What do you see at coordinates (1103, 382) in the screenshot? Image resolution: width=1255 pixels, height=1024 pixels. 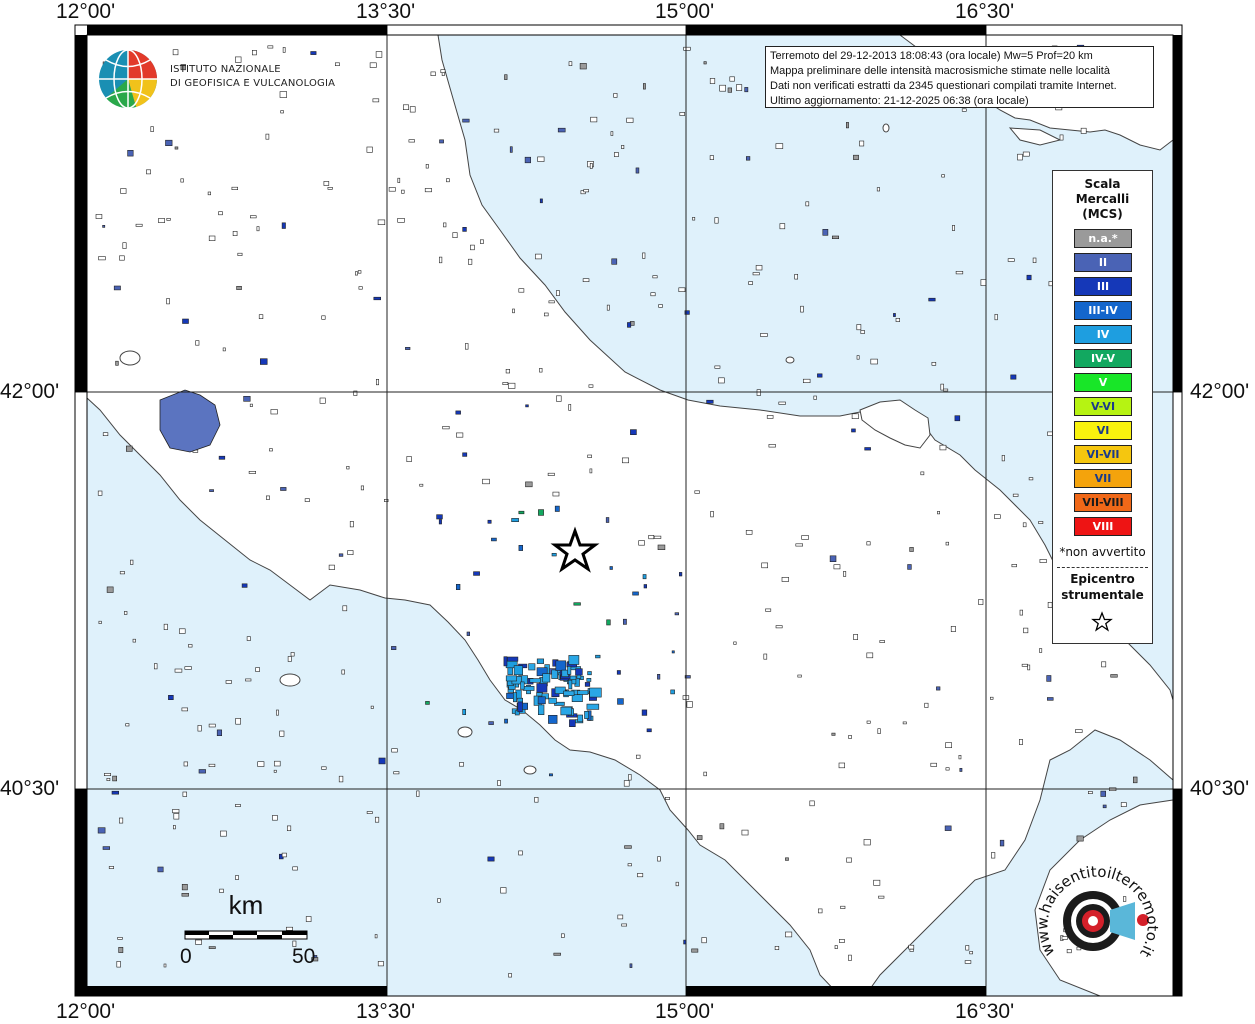 I see `legend-item: V` at bounding box center [1103, 382].